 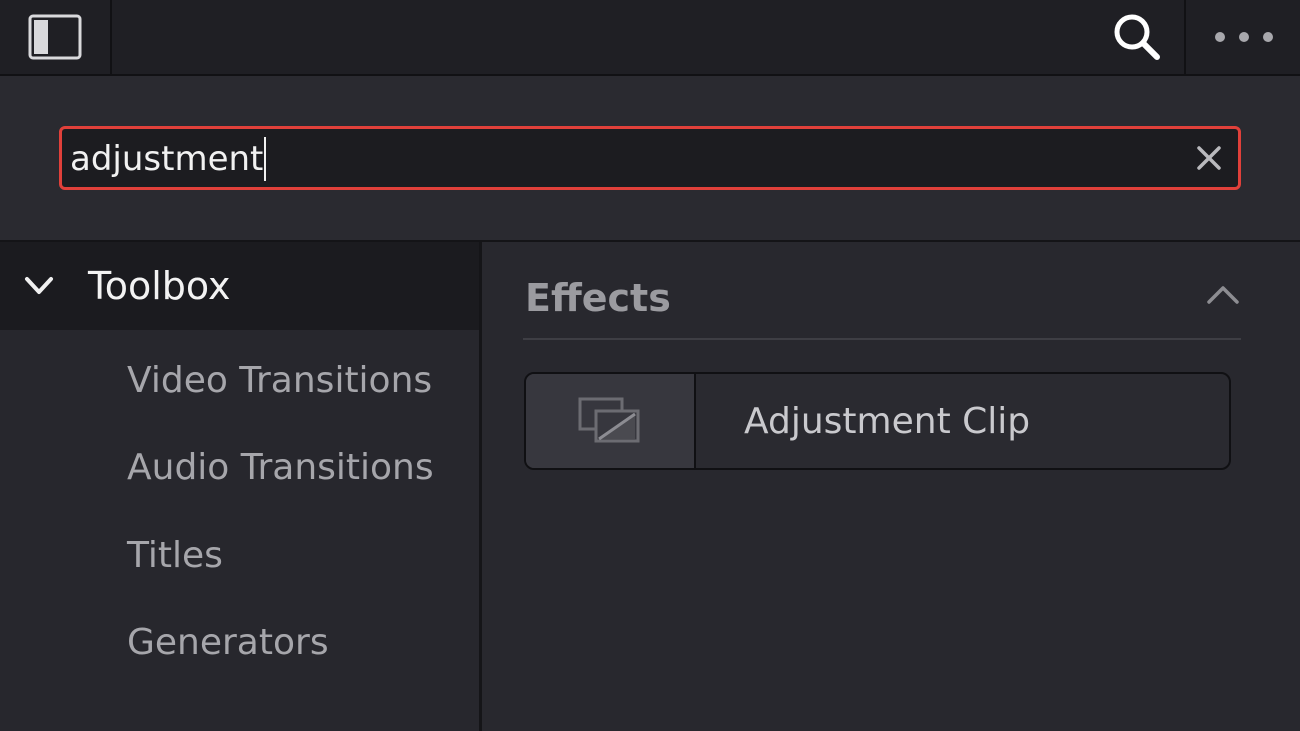 I want to click on toolbox-header: Toolbox, so click(x=239, y=286).